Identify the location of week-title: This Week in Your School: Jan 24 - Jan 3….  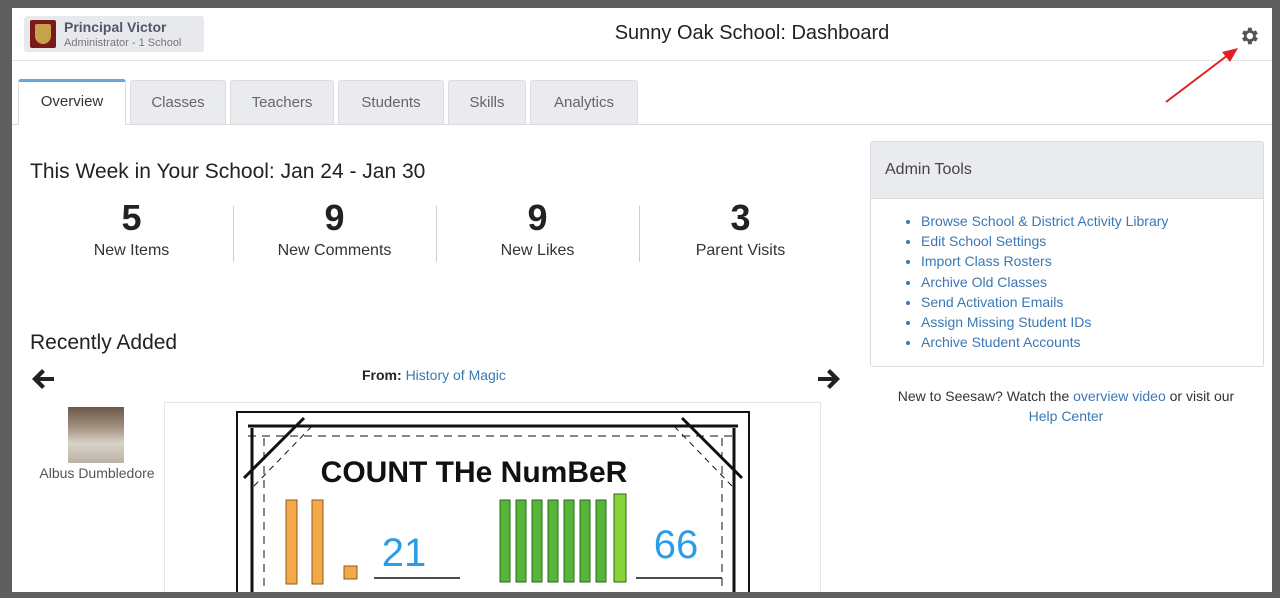
(228, 171).